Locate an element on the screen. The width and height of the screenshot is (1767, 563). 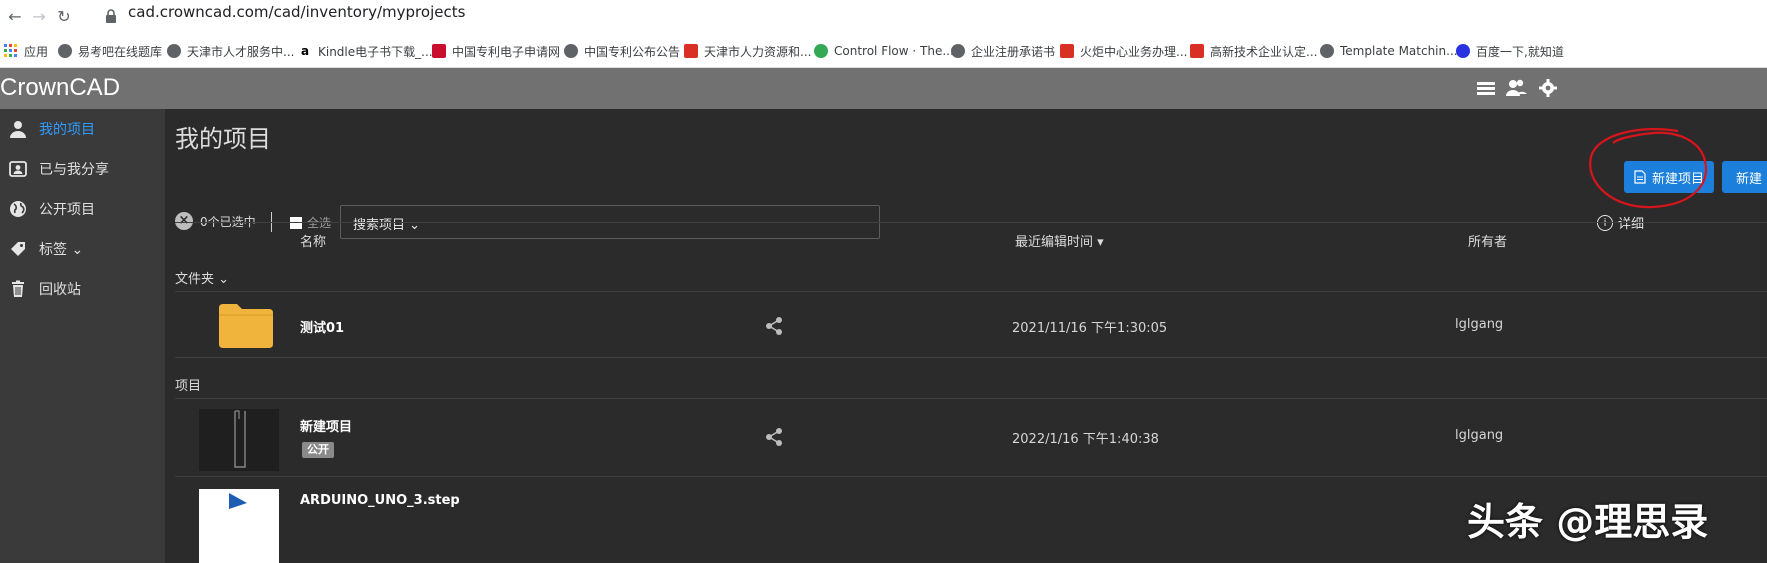
apps-grid-icon is located at coordinates (10, 50).